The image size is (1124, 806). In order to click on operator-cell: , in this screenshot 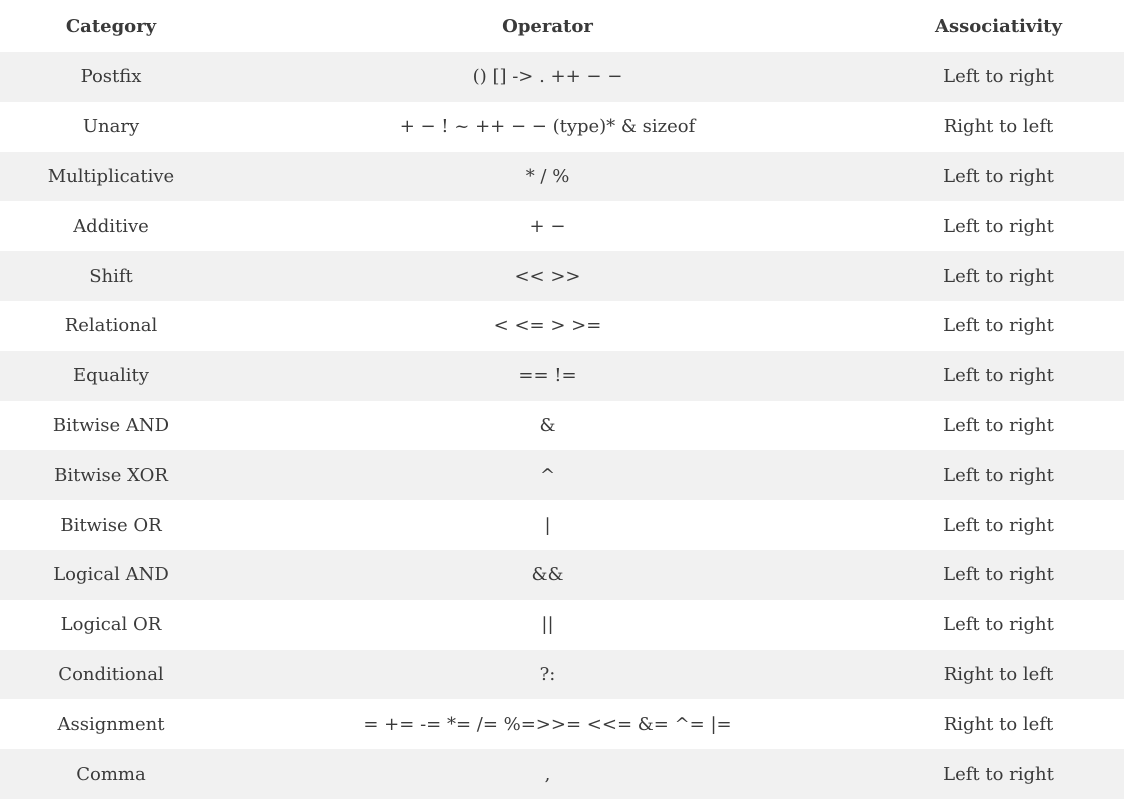, I will do `click(547, 774)`.